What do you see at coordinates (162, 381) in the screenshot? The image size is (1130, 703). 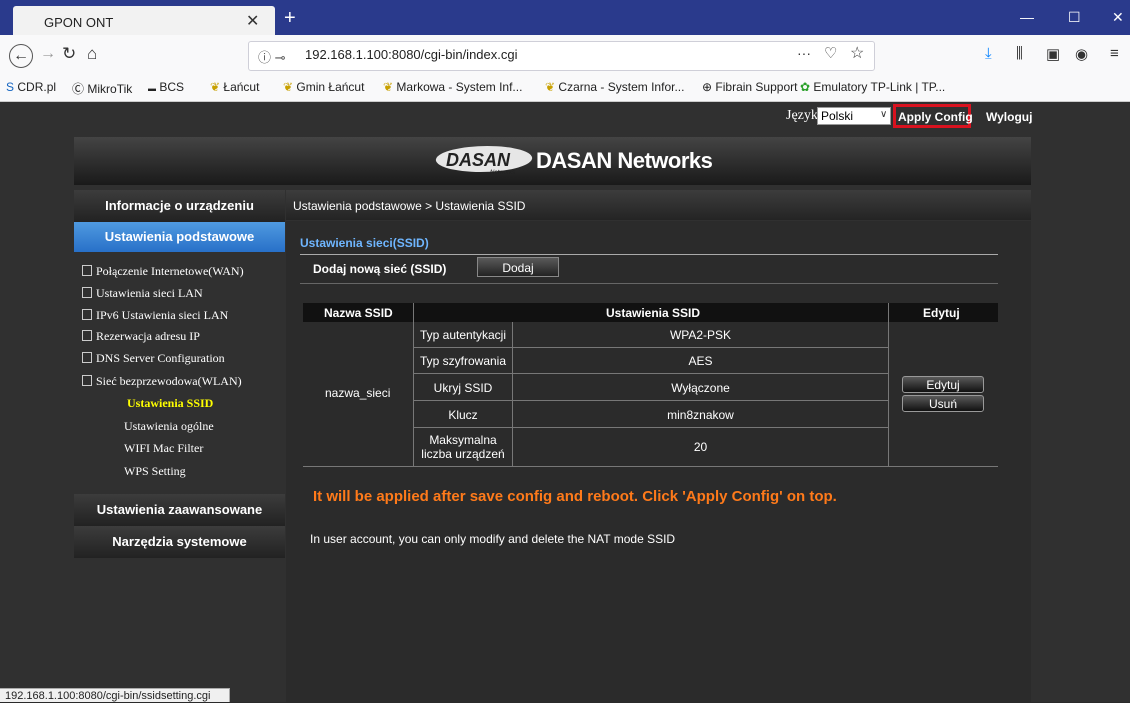 I see `sidebar-item-wlan: Sieć bezprzewodowa(WLAN)` at bounding box center [162, 381].